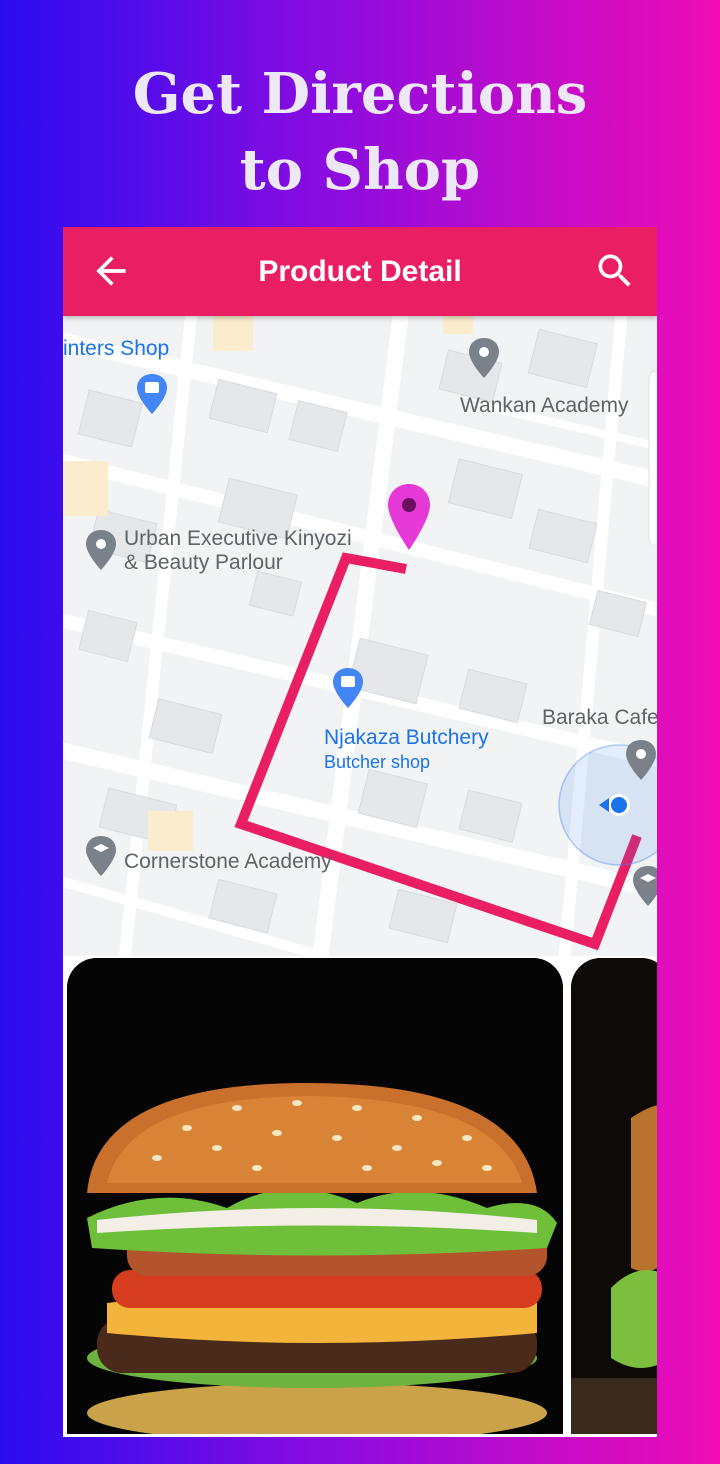 This screenshot has height=1464, width=720. What do you see at coordinates (238, 538) in the screenshot?
I see `map-label-salon-line1: Urban Executive Kinyozi` at bounding box center [238, 538].